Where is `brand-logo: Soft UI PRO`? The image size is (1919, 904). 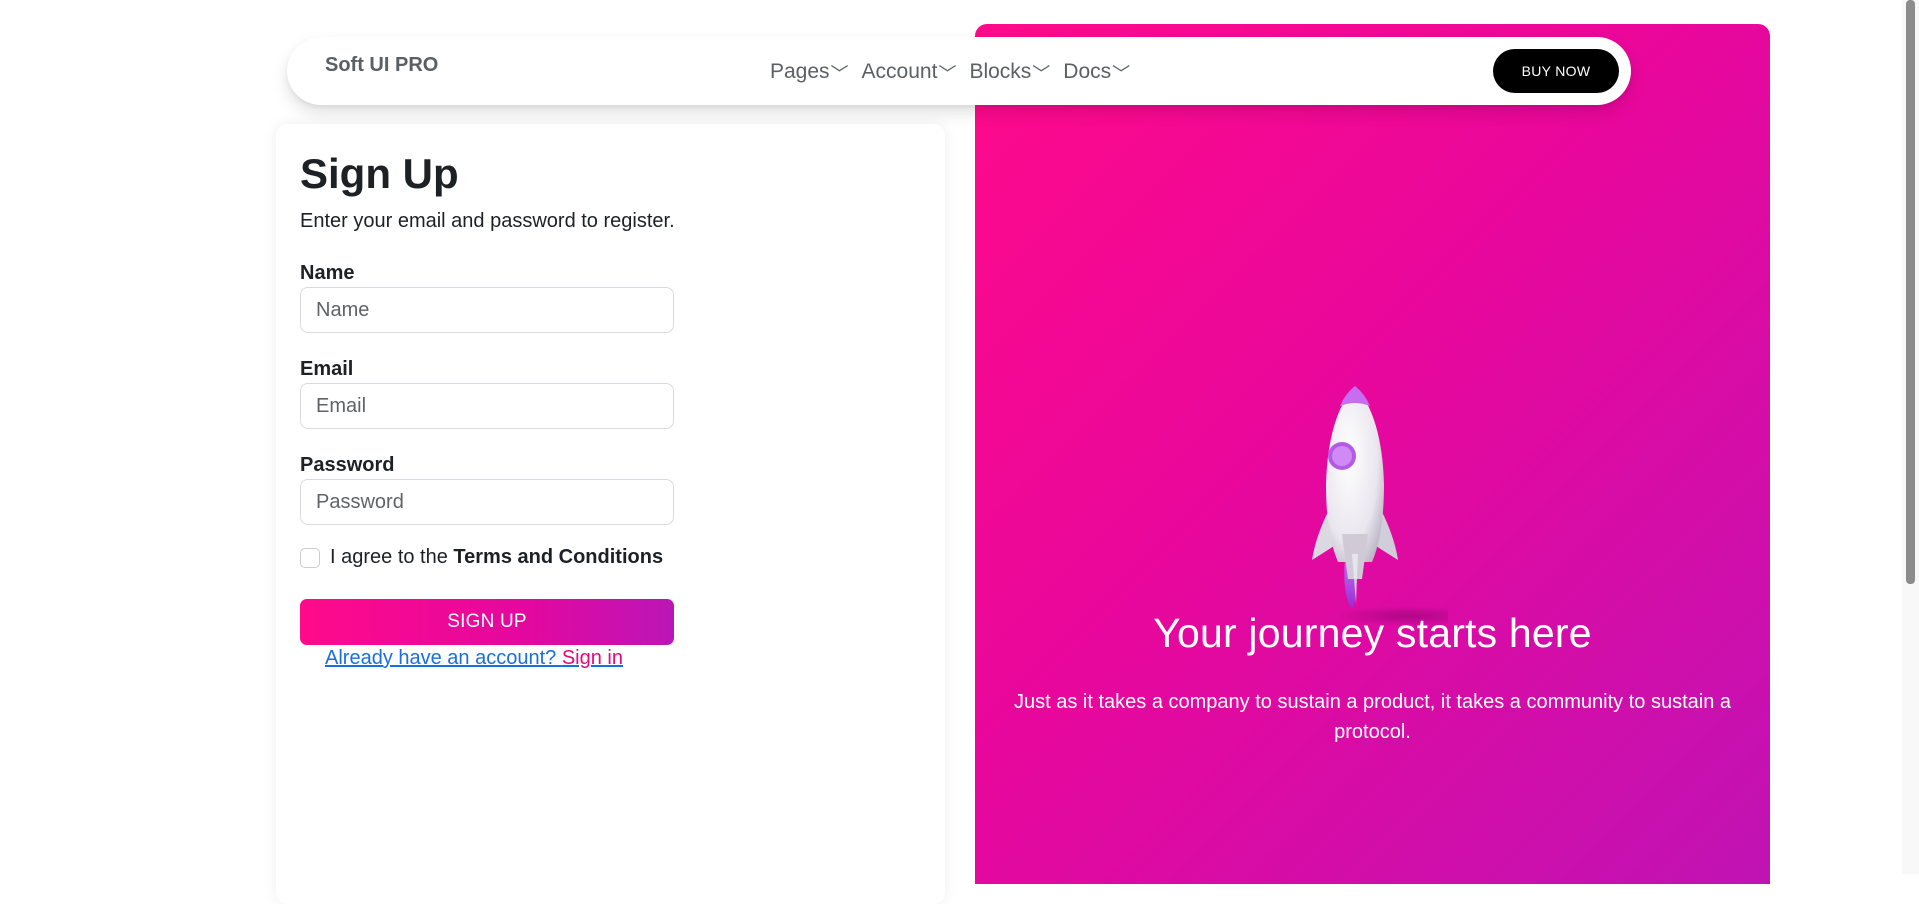 brand-logo: Soft UI PRO is located at coordinates (381, 65).